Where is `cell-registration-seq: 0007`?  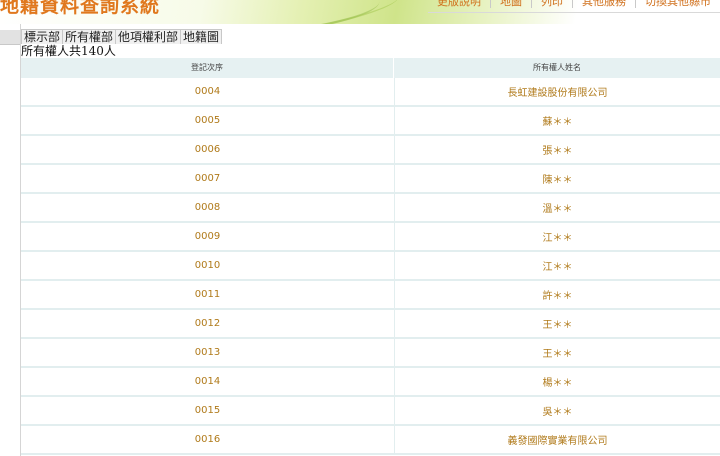
cell-registration-seq: 0007 is located at coordinates (207, 178).